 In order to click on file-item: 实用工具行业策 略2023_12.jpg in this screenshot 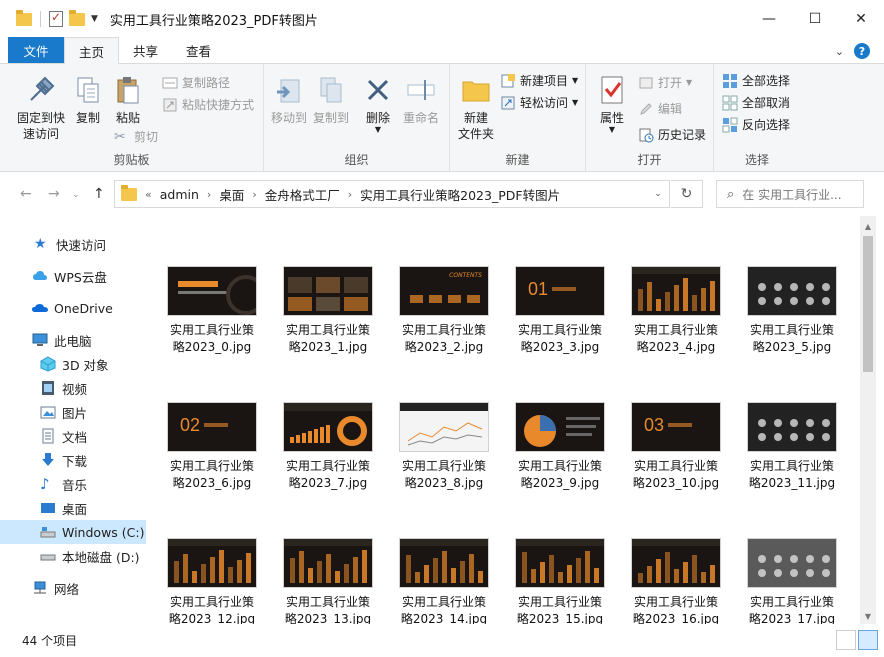, I will do `click(212, 581)`.